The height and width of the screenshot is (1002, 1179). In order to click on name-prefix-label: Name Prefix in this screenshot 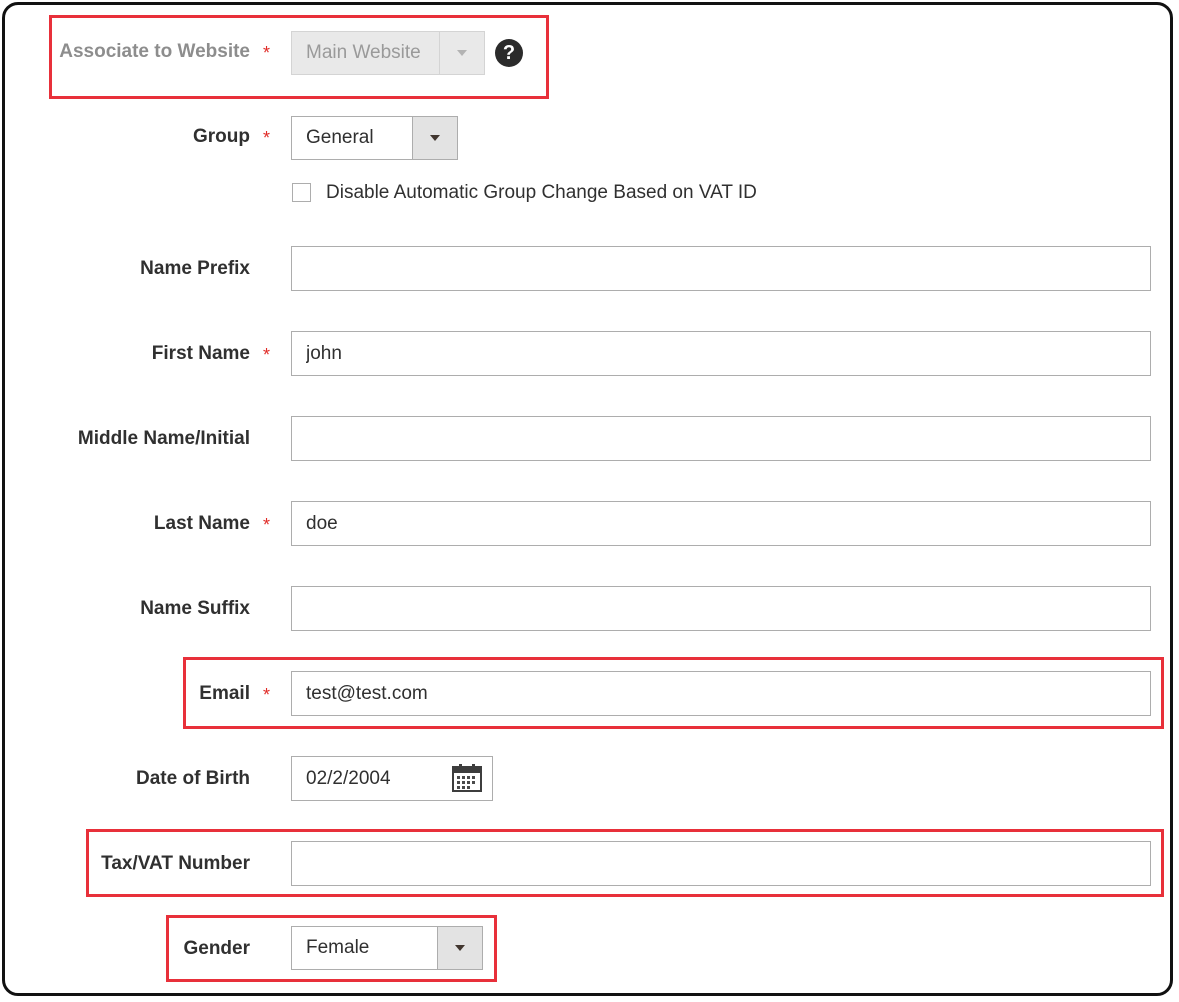, I will do `click(195, 268)`.